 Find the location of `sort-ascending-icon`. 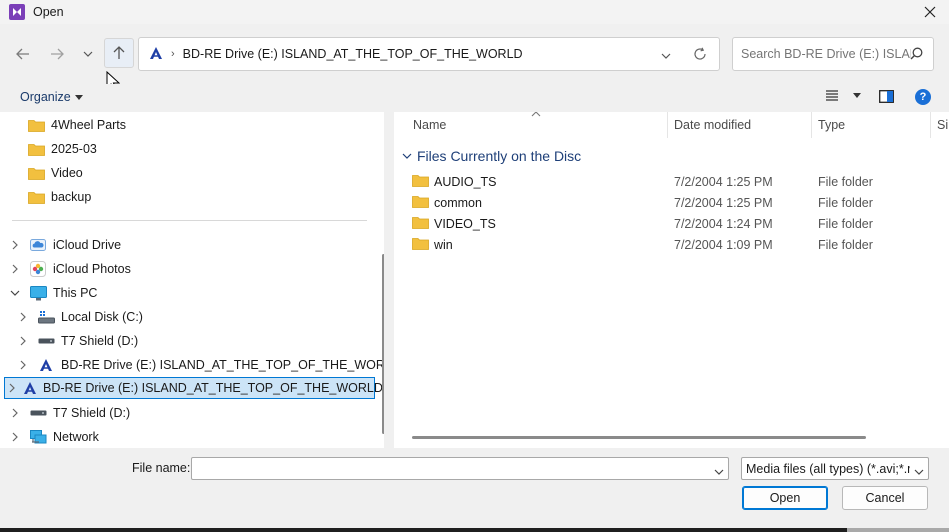

sort-ascending-icon is located at coordinates (536, 114).